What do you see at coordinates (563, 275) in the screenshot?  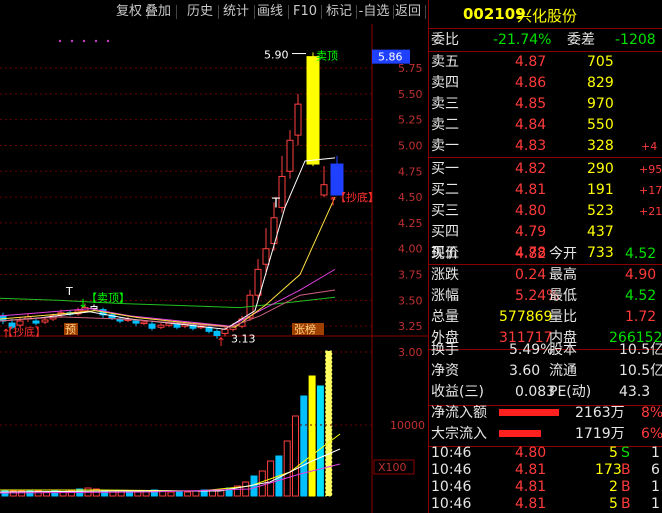 I see `stat-label-2: 最高` at bounding box center [563, 275].